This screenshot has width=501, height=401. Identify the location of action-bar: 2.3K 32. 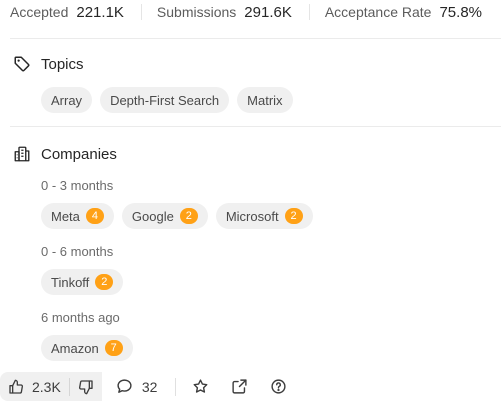
(143, 386).